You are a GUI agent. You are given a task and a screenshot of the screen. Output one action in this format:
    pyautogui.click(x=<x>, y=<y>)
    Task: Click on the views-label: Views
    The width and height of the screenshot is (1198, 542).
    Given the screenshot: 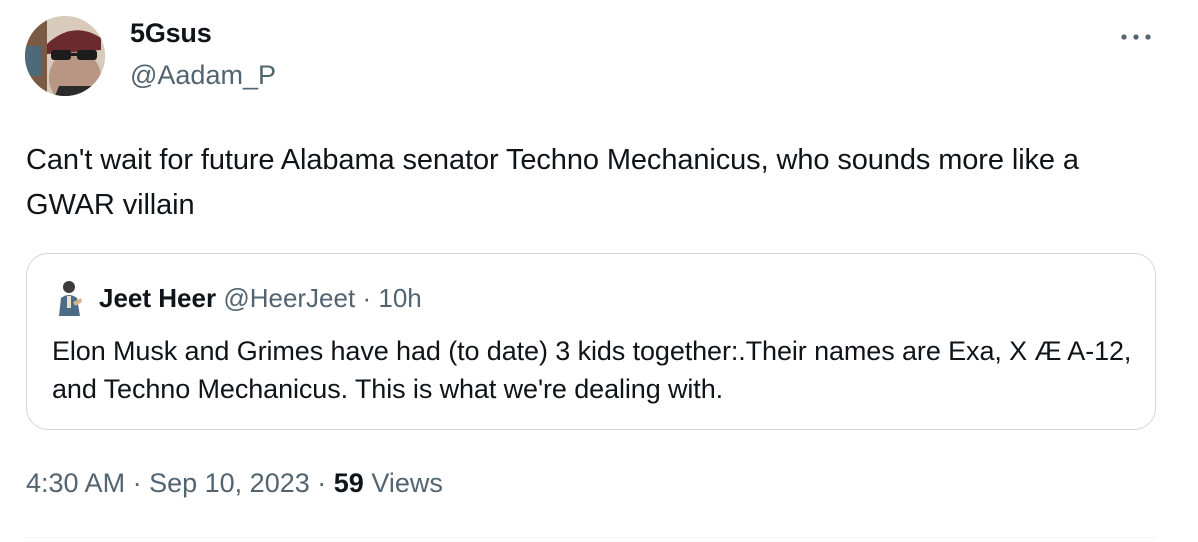 What is the action you would take?
    pyautogui.click(x=407, y=483)
    